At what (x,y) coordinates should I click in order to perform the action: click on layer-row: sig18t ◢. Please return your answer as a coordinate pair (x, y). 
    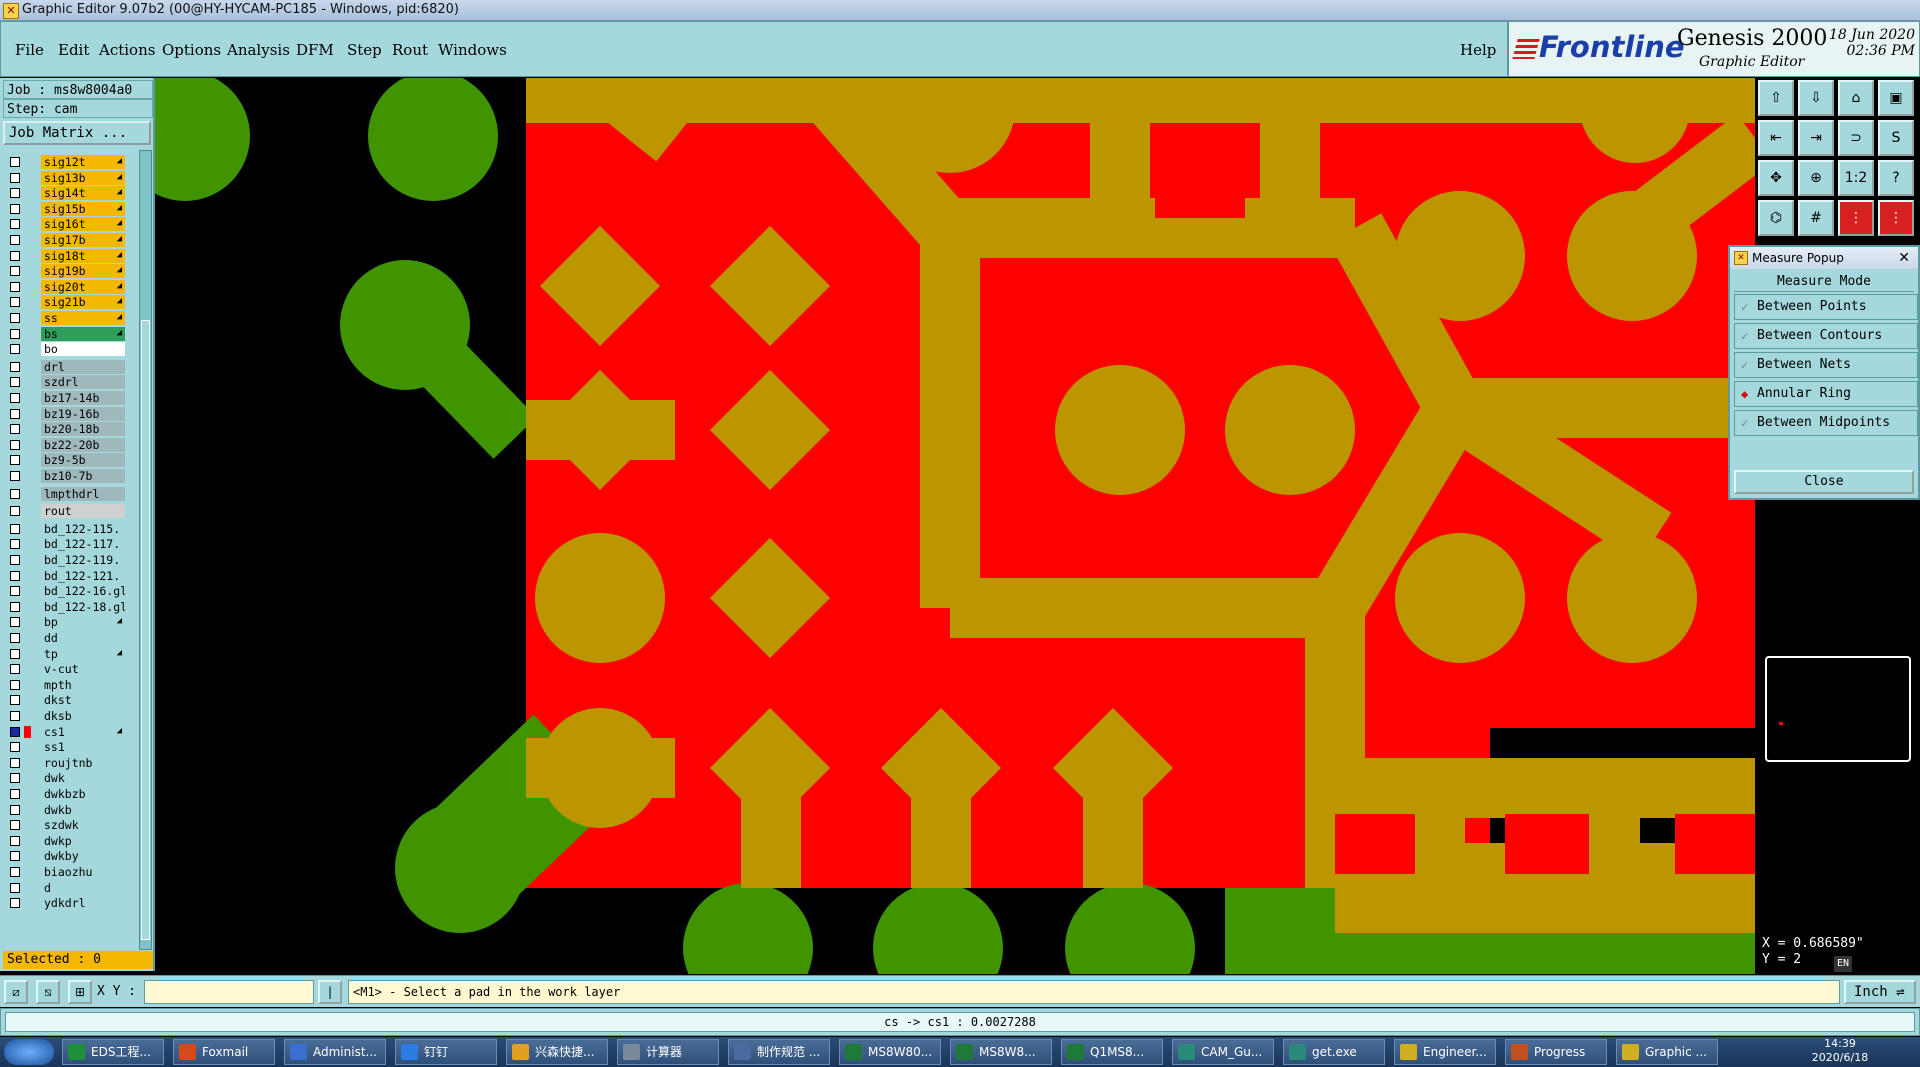
    Looking at the image, I should click on (64, 255).